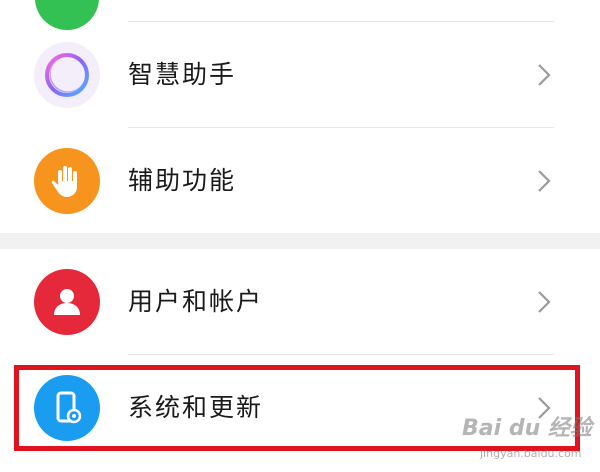  I want to click on section-separator, so click(300, 241).